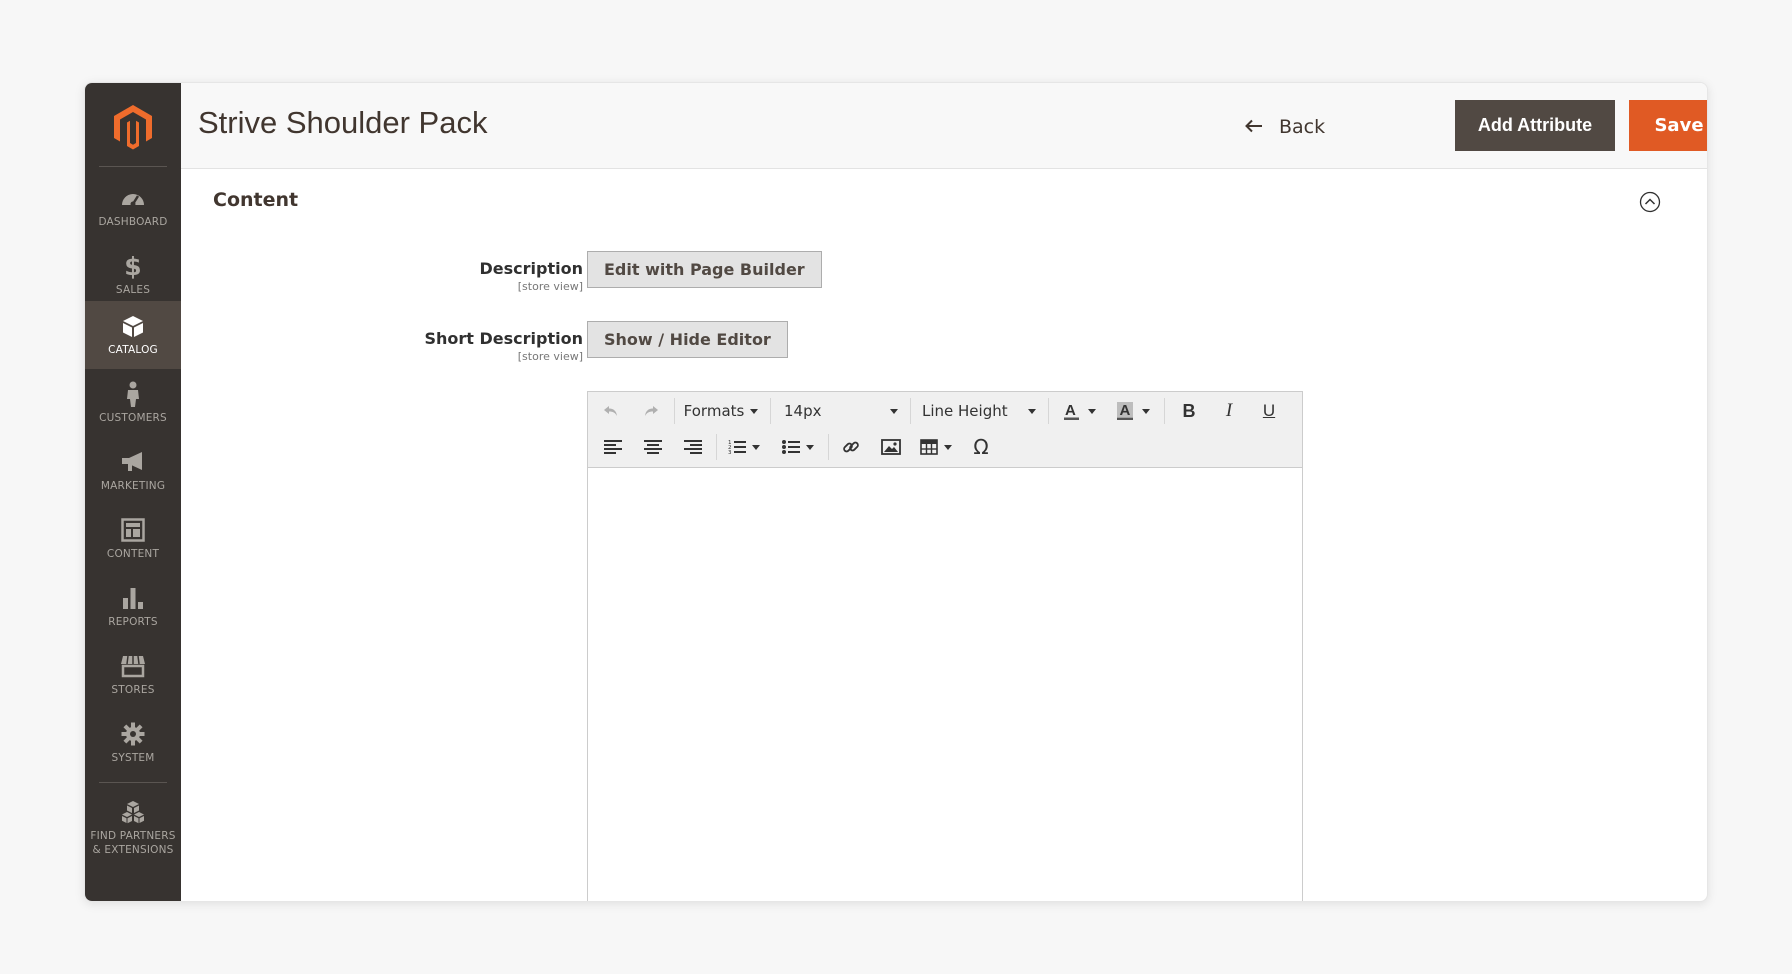 Image resolution: width=1792 pixels, height=974 pixels. What do you see at coordinates (929, 447) in the screenshot?
I see `table-icon` at bounding box center [929, 447].